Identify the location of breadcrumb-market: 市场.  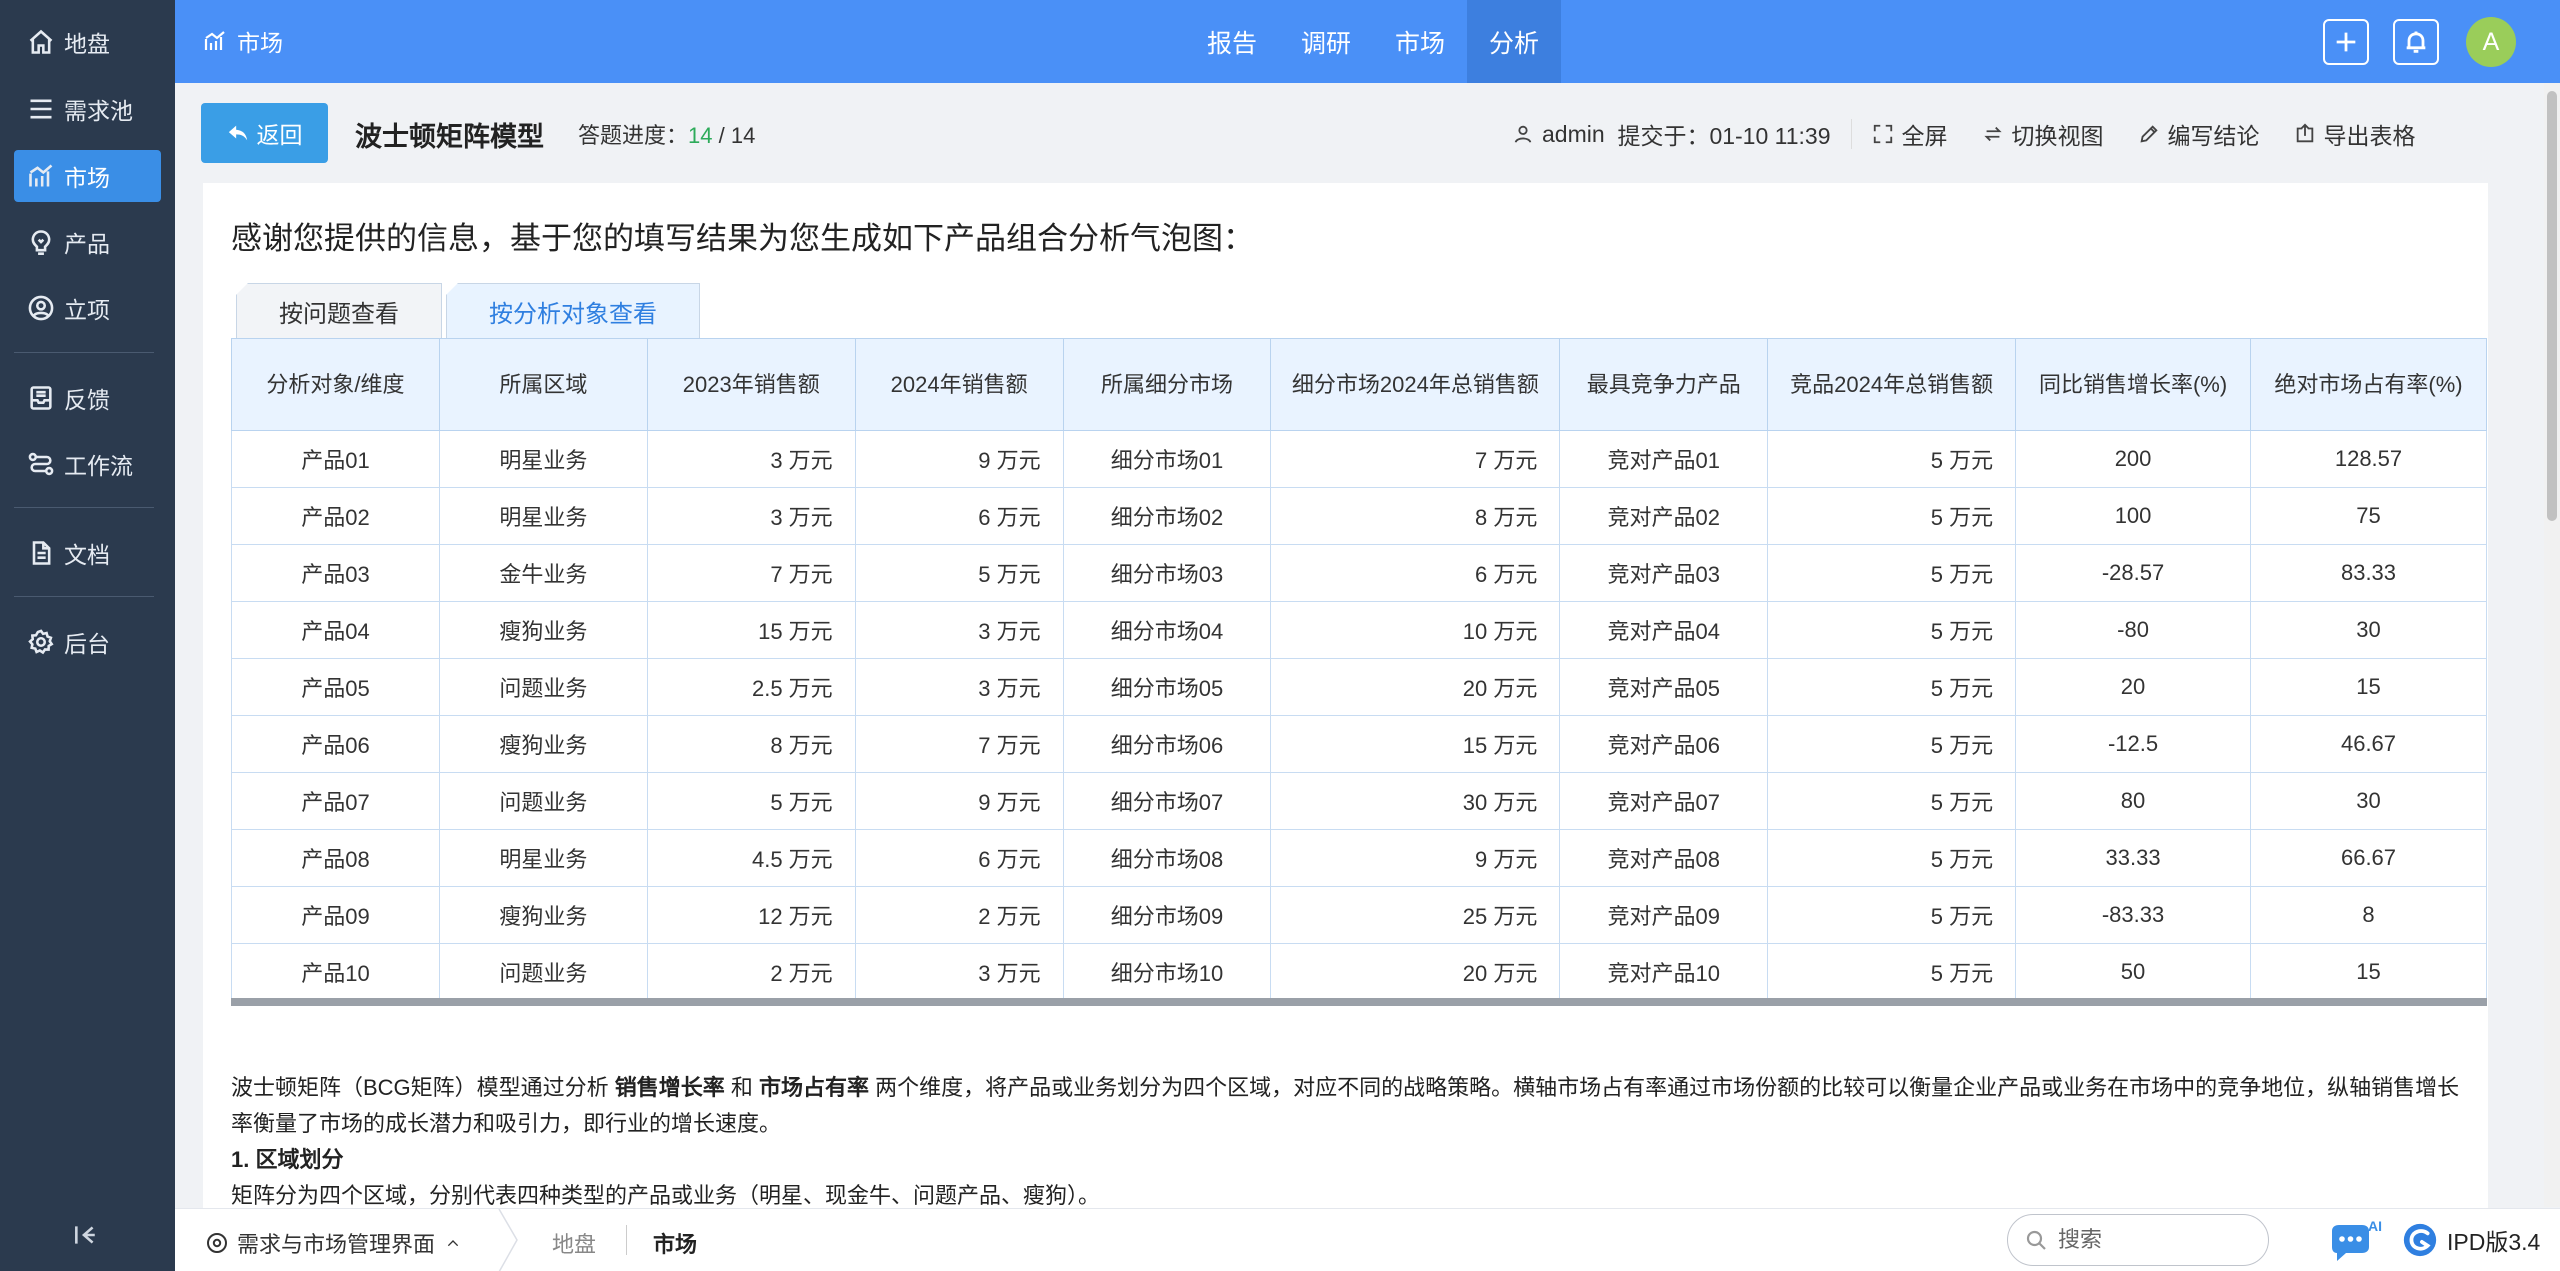
(675, 1243).